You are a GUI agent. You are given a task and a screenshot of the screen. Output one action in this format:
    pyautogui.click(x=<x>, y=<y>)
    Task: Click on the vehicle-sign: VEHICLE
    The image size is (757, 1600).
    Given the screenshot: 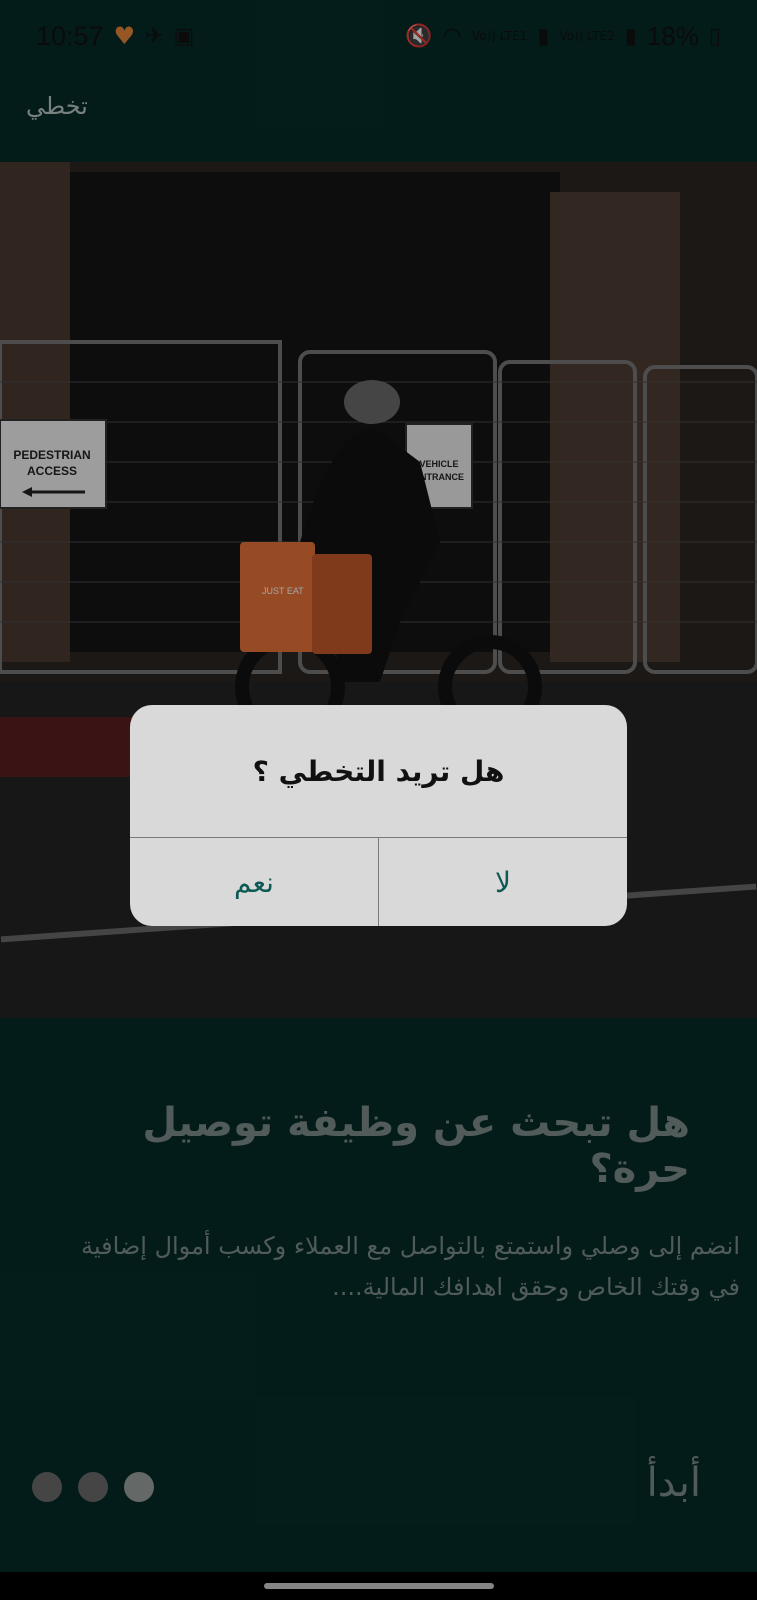 What is the action you would take?
    pyautogui.click(x=438, y=464)
    